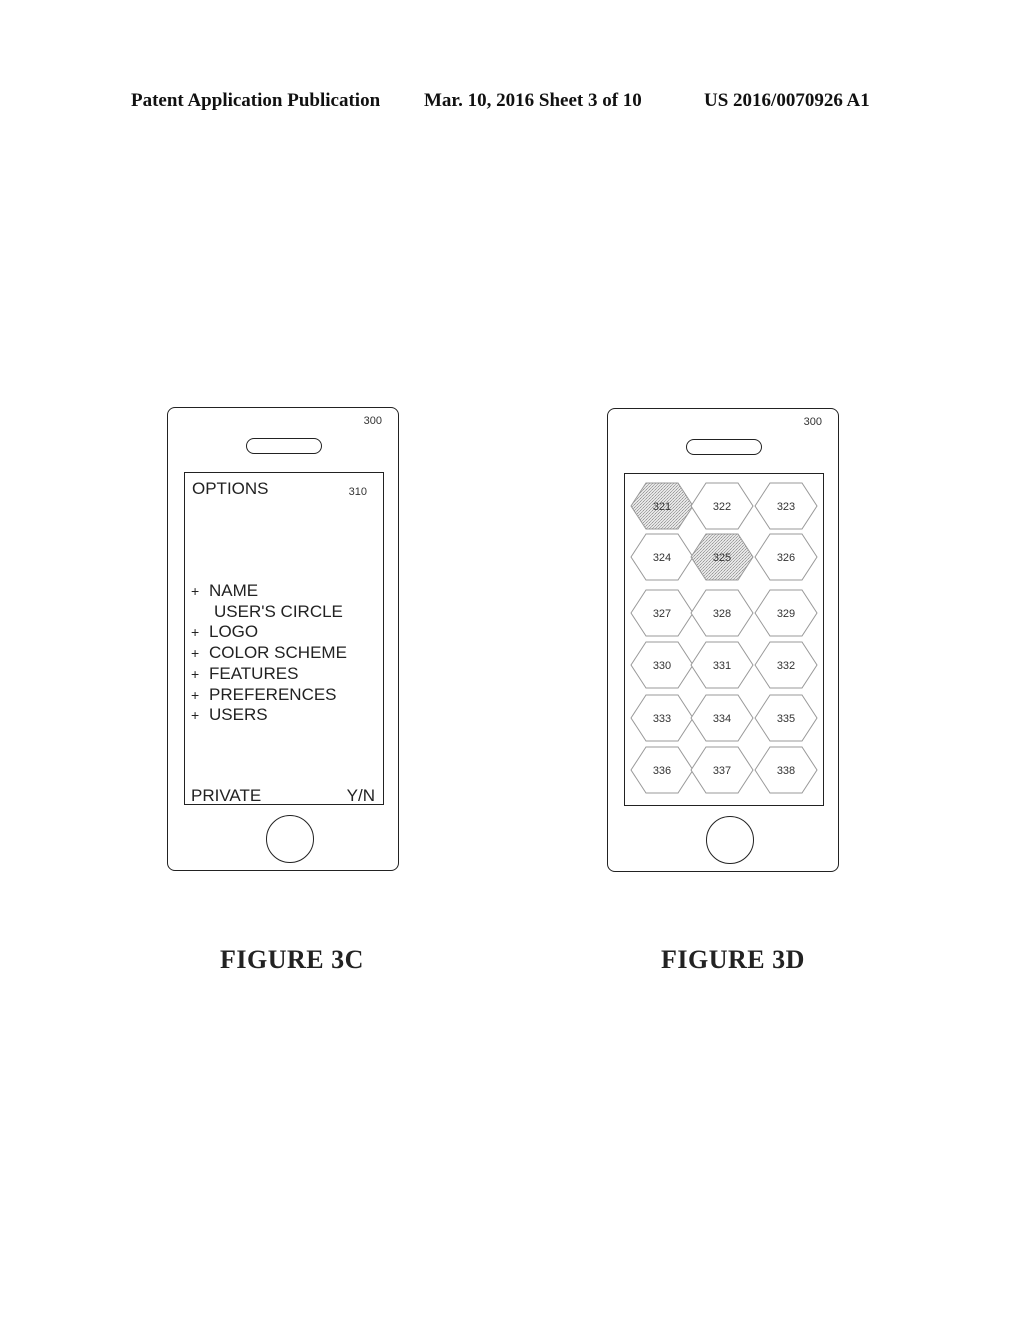 The width and height of the screenshot is (1024, 1320). I want to click on option-label: LOGO, so click(234, 632).